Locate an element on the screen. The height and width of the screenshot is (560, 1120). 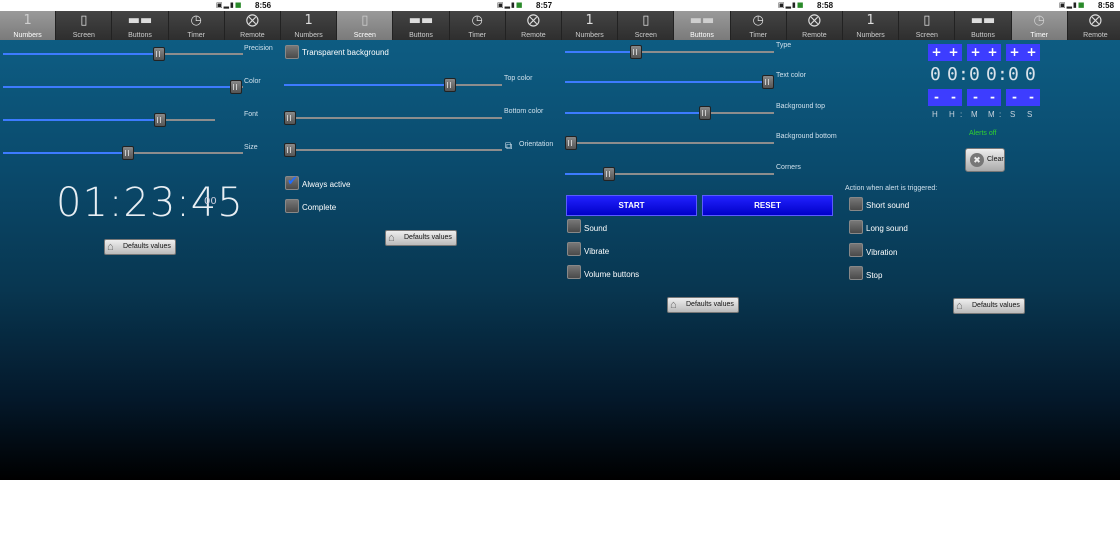
stop-label: Stop is located at coordinates (874, 275).